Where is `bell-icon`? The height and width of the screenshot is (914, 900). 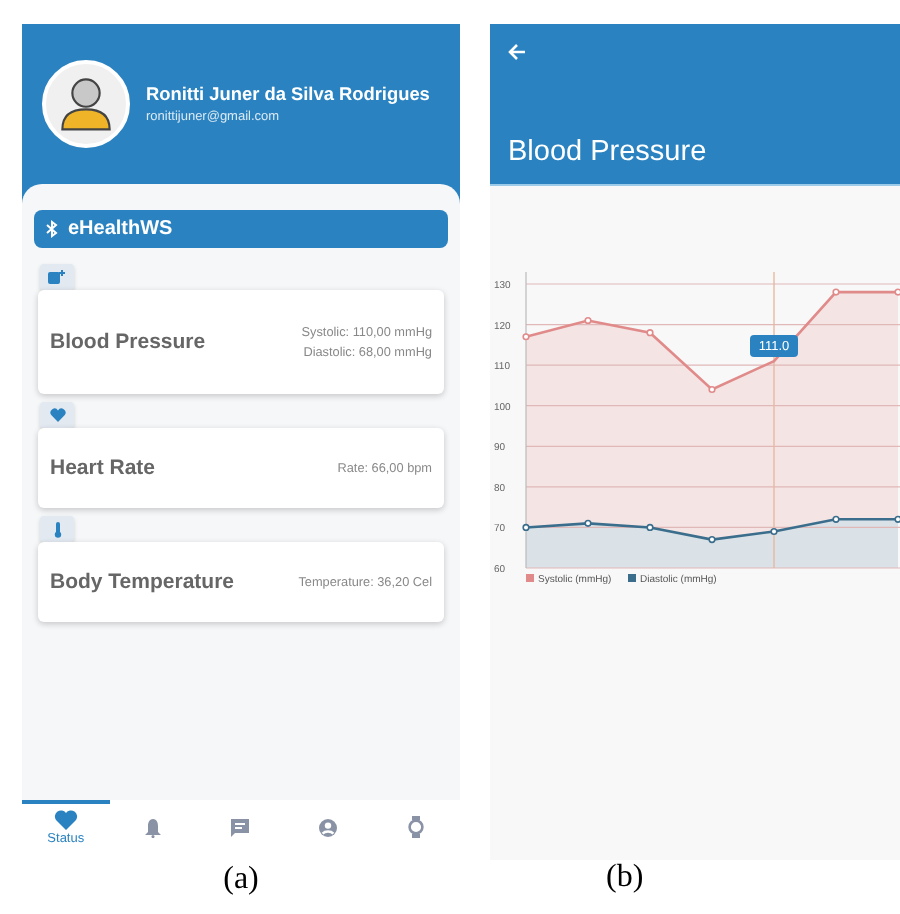 bell-icon is located at coordinates (153, 827).